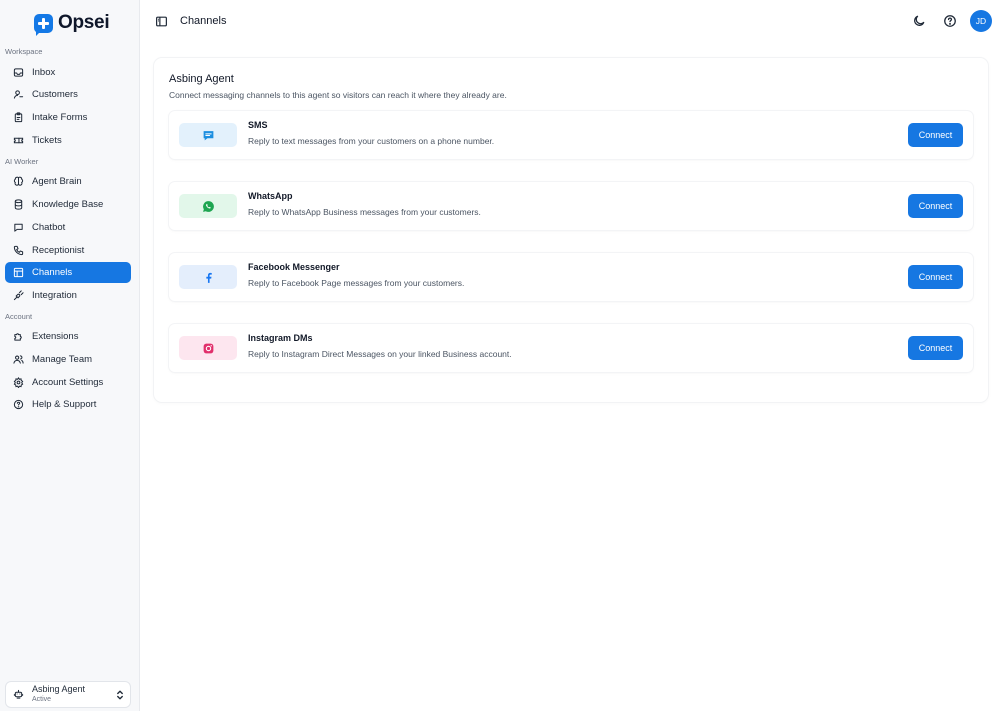 The height and width of the screenshot is (711, 1000). I want to click on sidebar-item-help-support: Help & Support, so click(68, 404).